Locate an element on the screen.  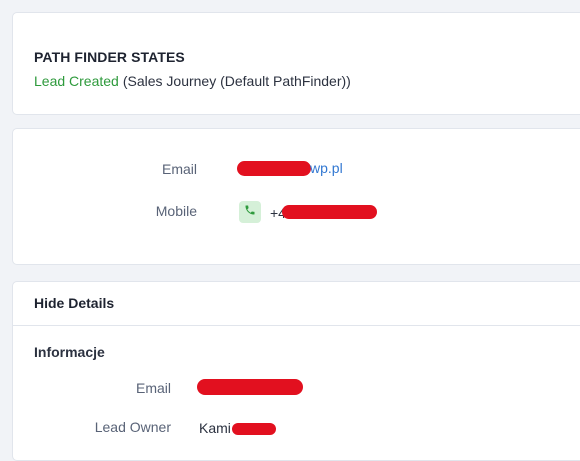
call-button is located at coordinates (250, 212).